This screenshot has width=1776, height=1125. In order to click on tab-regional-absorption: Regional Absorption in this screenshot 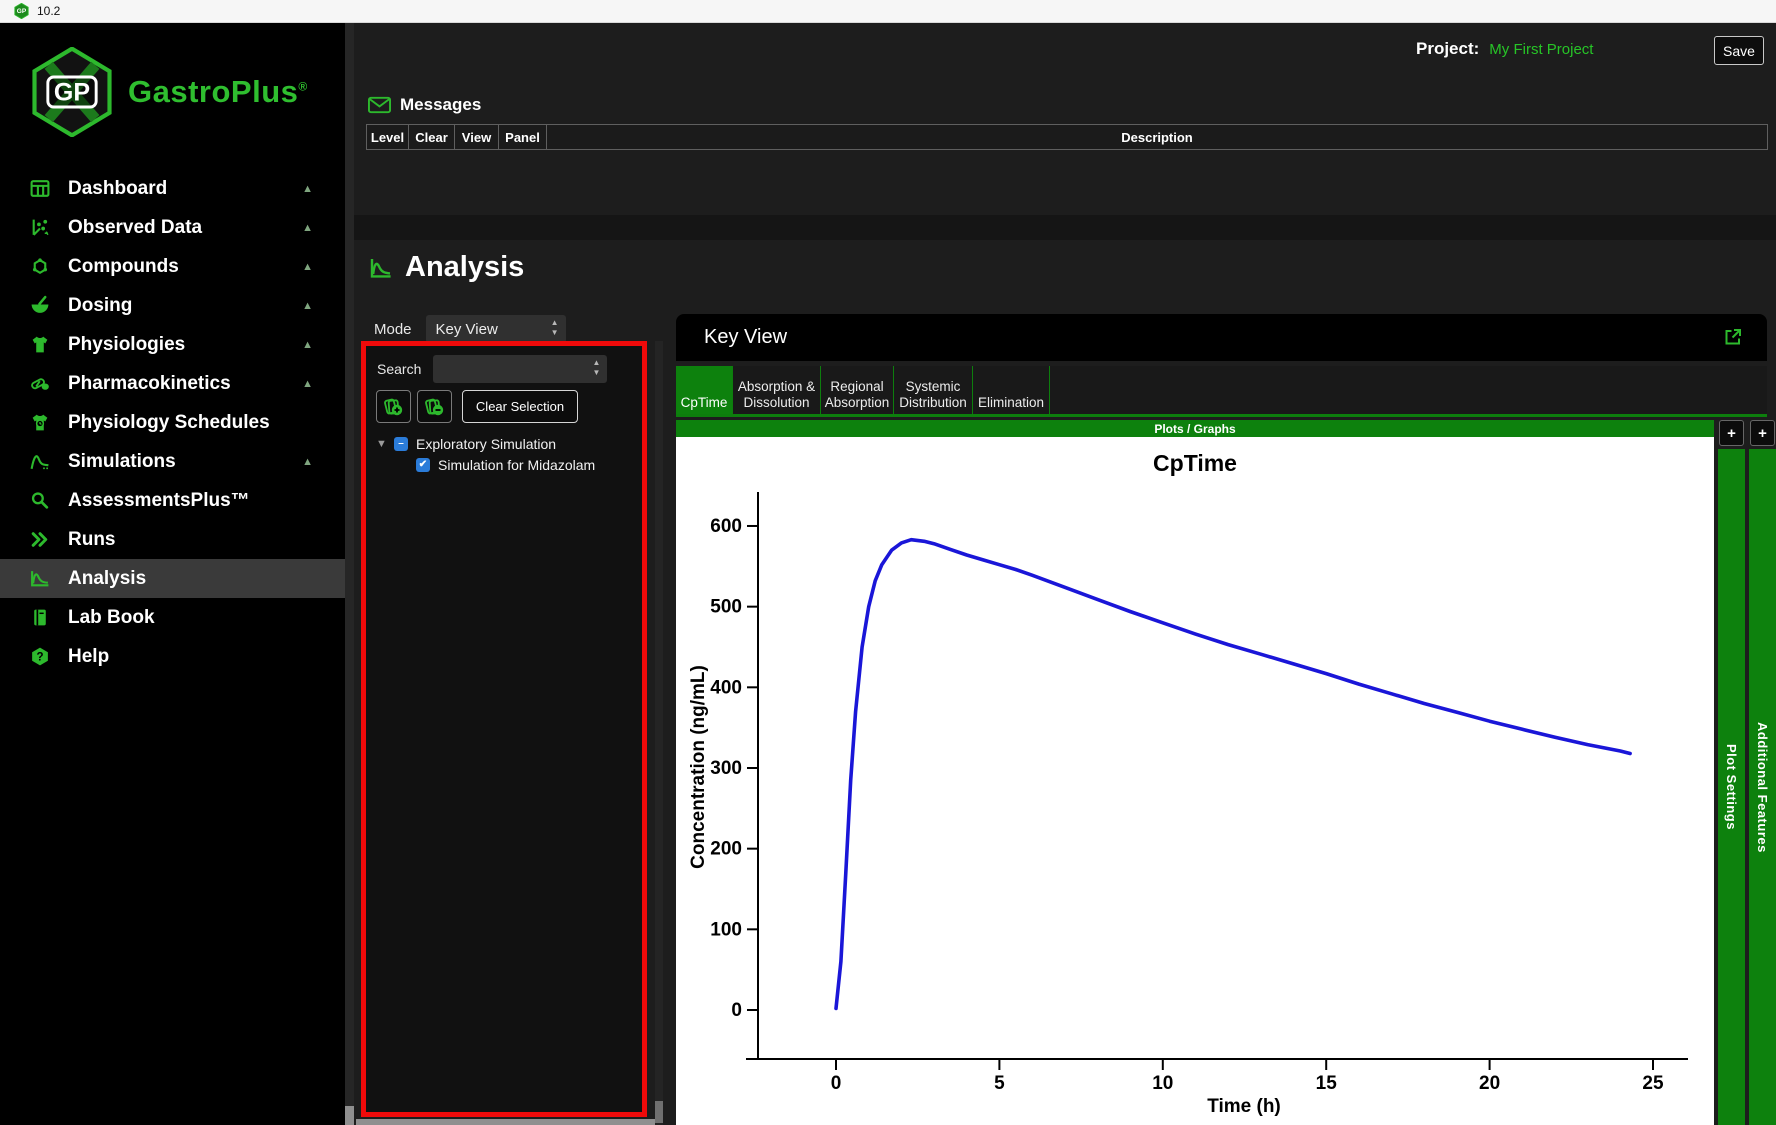, I will do `click(857, 390)`.